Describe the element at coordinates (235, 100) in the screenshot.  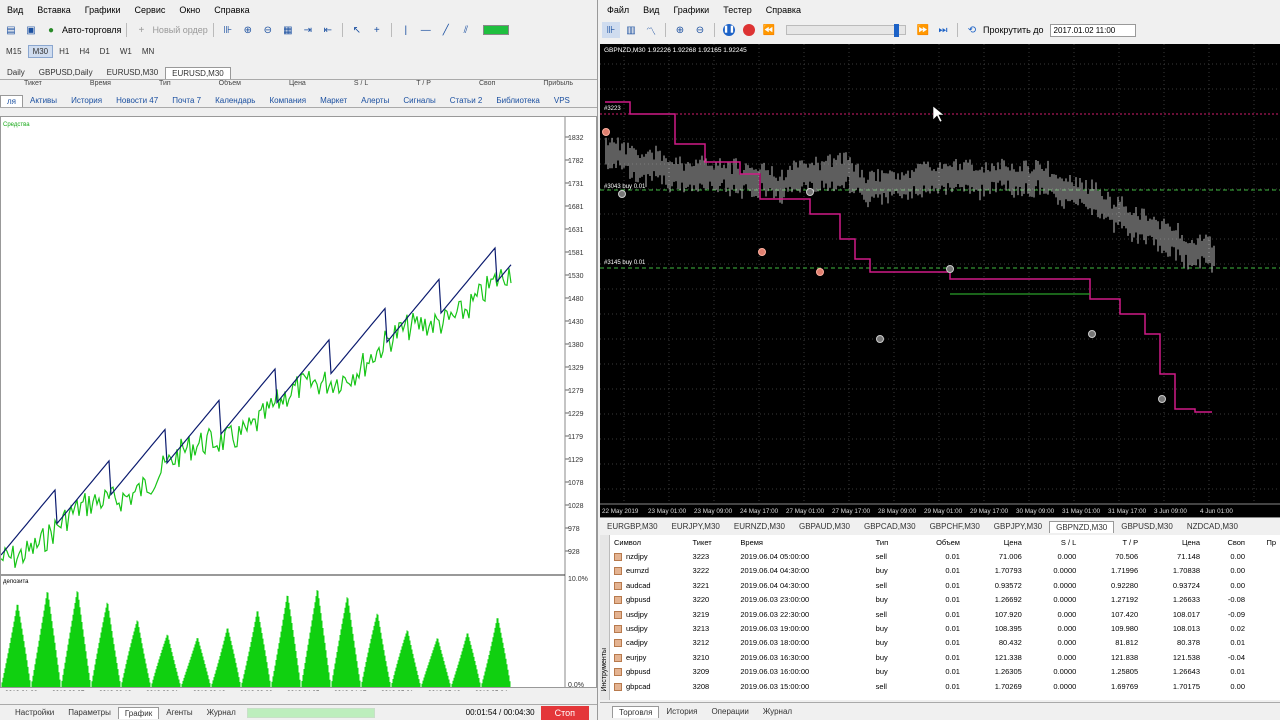
I see `terminal-tab: Календарь` at that location.